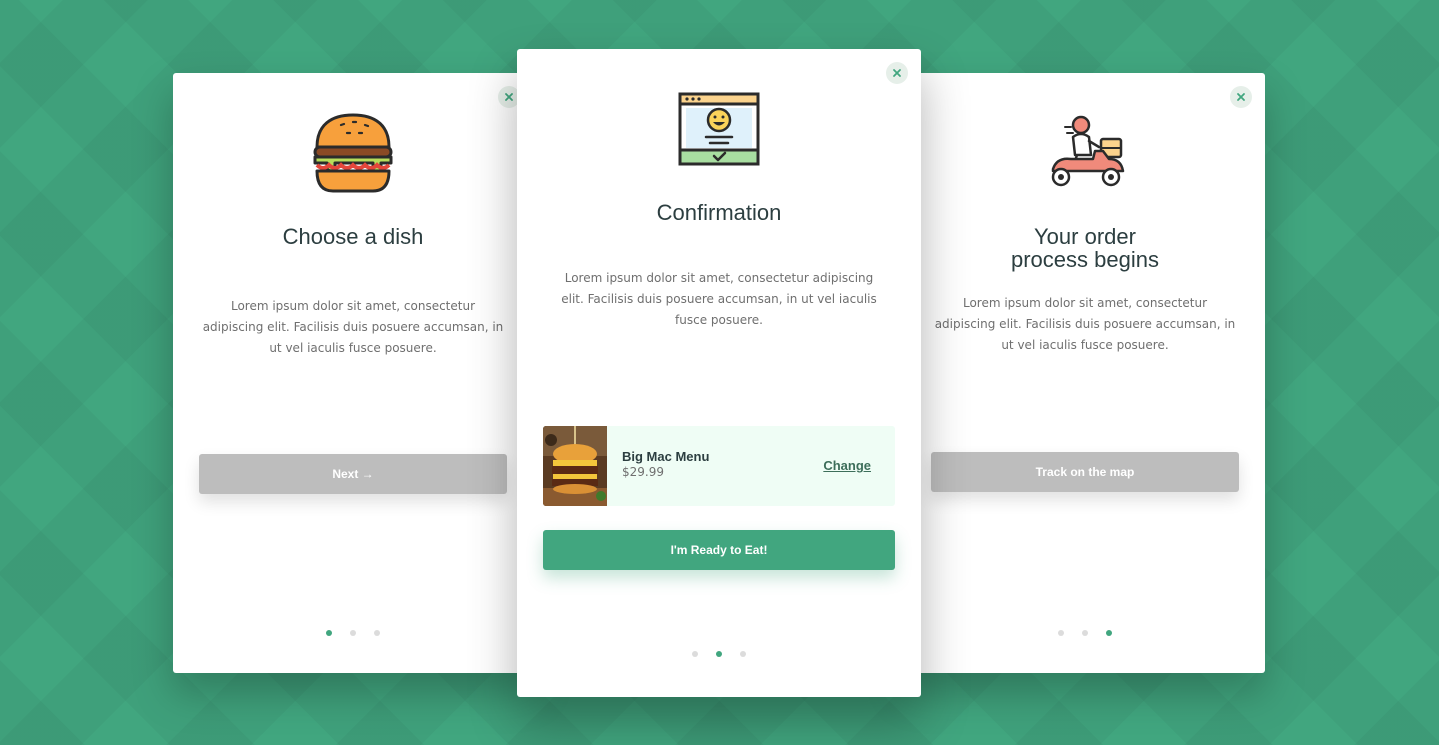 The width and height of the screenshot is (1439, 745). What do you see at coordinates (719, 466) in the screenshot?
I see `order-summary: Big Mac Menu $29.99 Change` at bounding box center [719, 466].